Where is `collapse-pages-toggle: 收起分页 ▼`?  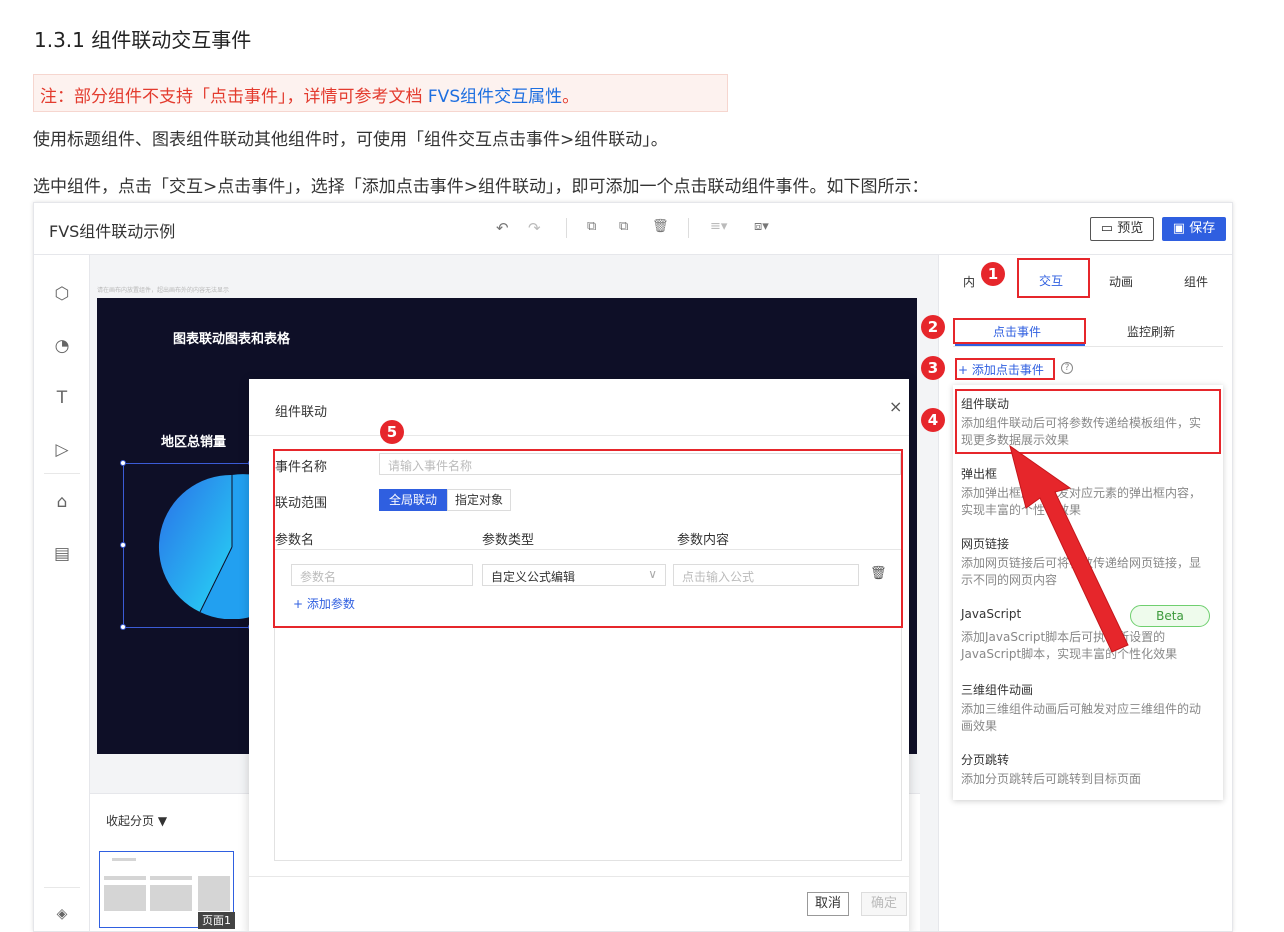 collapse-pages-toggle: 收起分页 ▼ is located at coordinates (136, 820).